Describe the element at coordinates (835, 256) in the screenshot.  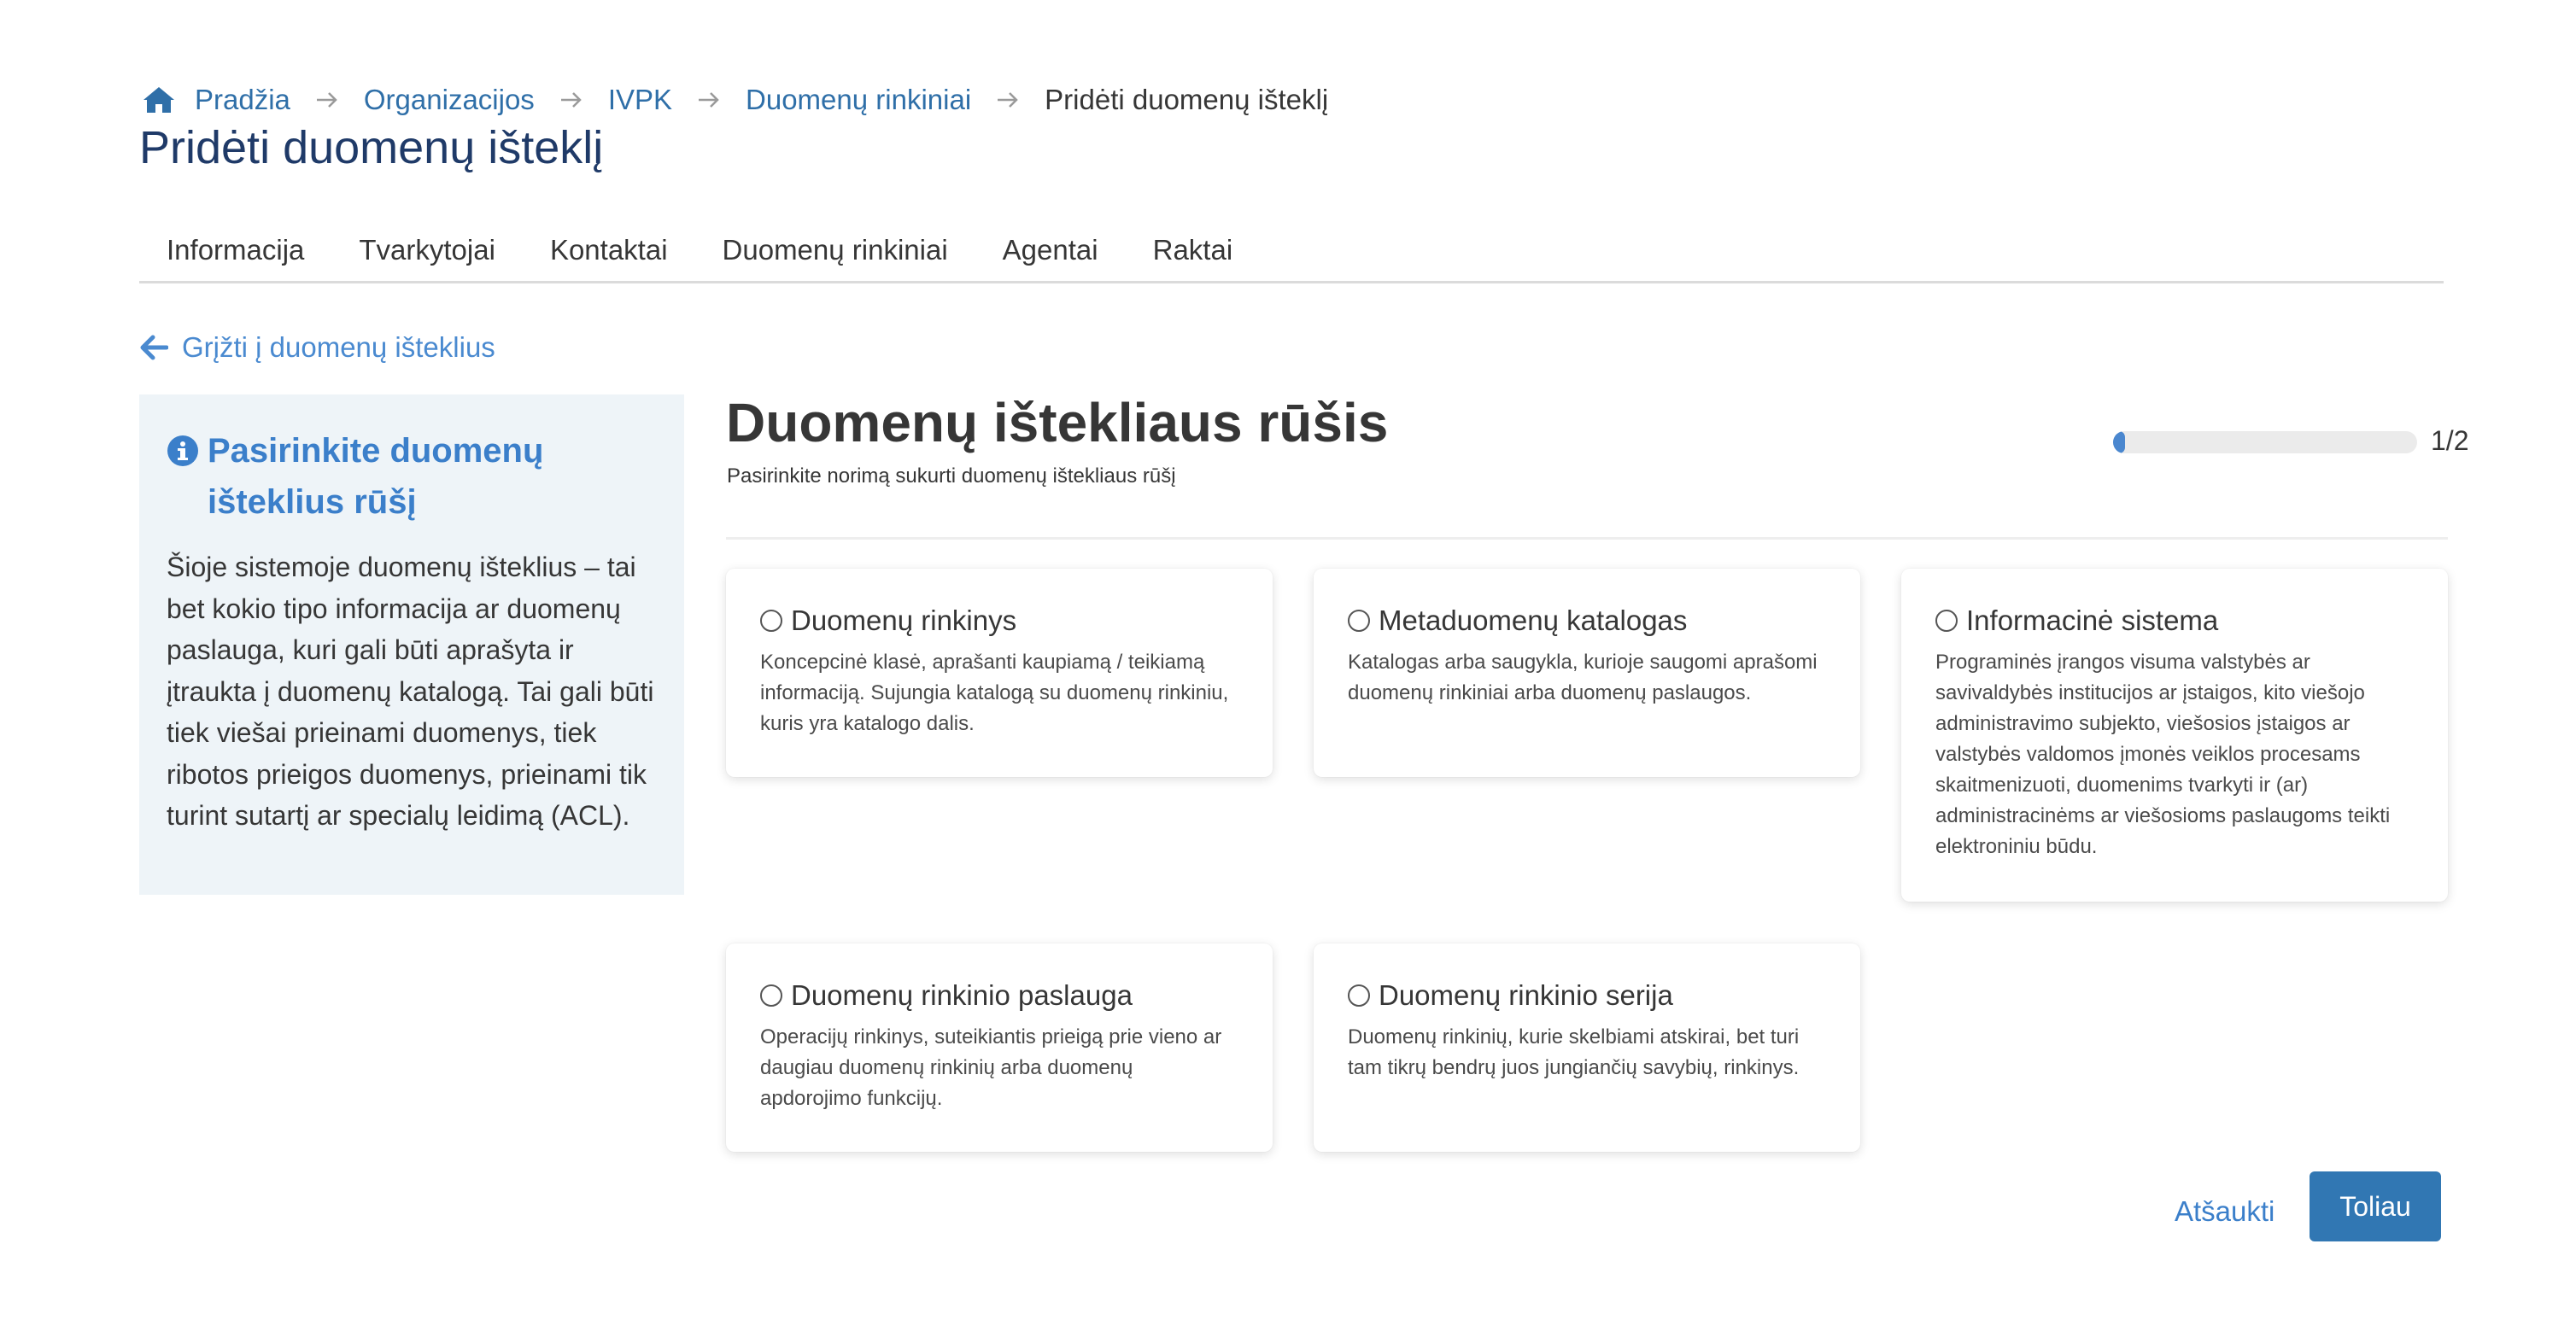
I see `tab-datasets: Duomenų rinkiniai` at that location.